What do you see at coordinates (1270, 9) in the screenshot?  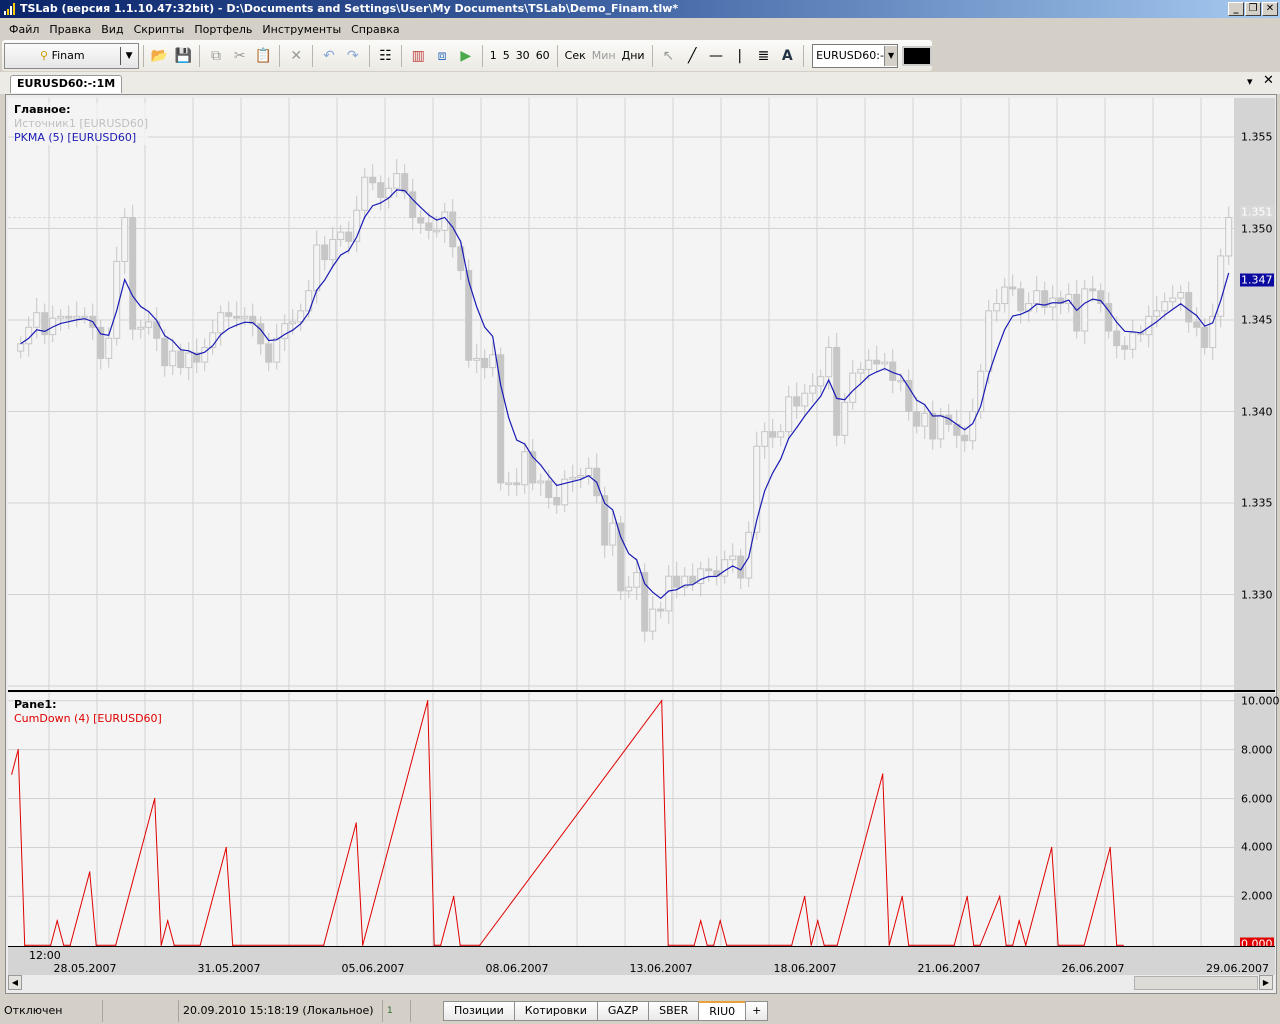 I see `close-button: ✕` at bounding box center [1270, 9].